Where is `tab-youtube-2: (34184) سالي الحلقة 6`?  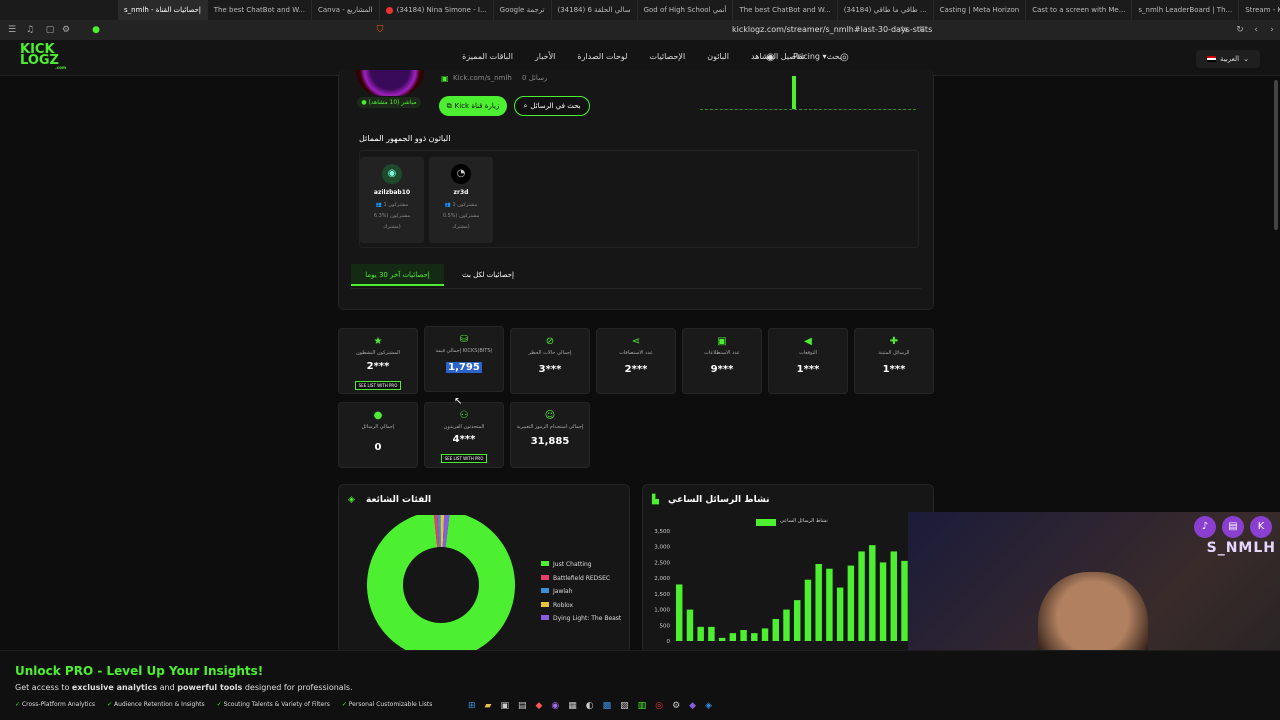 tab-youtube-2: (34184) سالي الحلقة 6 is located at coordinates (595, 10).